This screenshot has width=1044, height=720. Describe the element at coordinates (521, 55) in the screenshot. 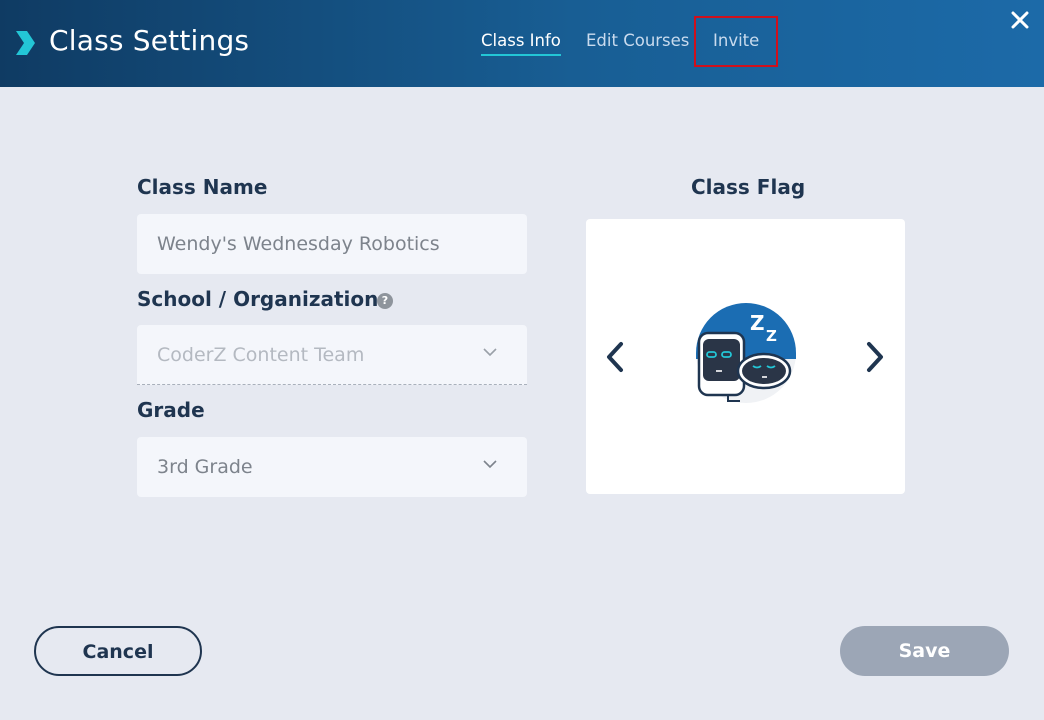

I see `active-tab-underline` at that location.